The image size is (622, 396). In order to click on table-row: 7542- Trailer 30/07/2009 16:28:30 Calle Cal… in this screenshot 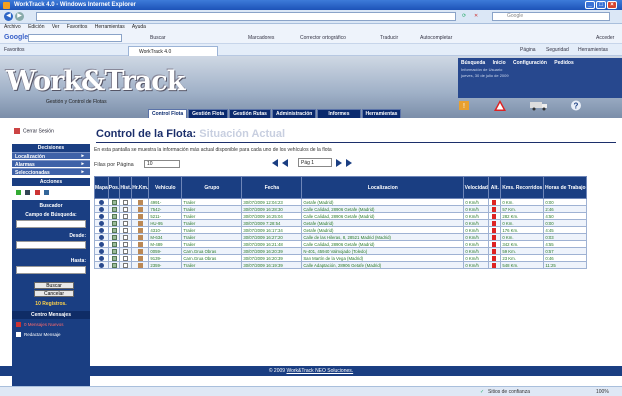, I will do `click(341, 209)`.